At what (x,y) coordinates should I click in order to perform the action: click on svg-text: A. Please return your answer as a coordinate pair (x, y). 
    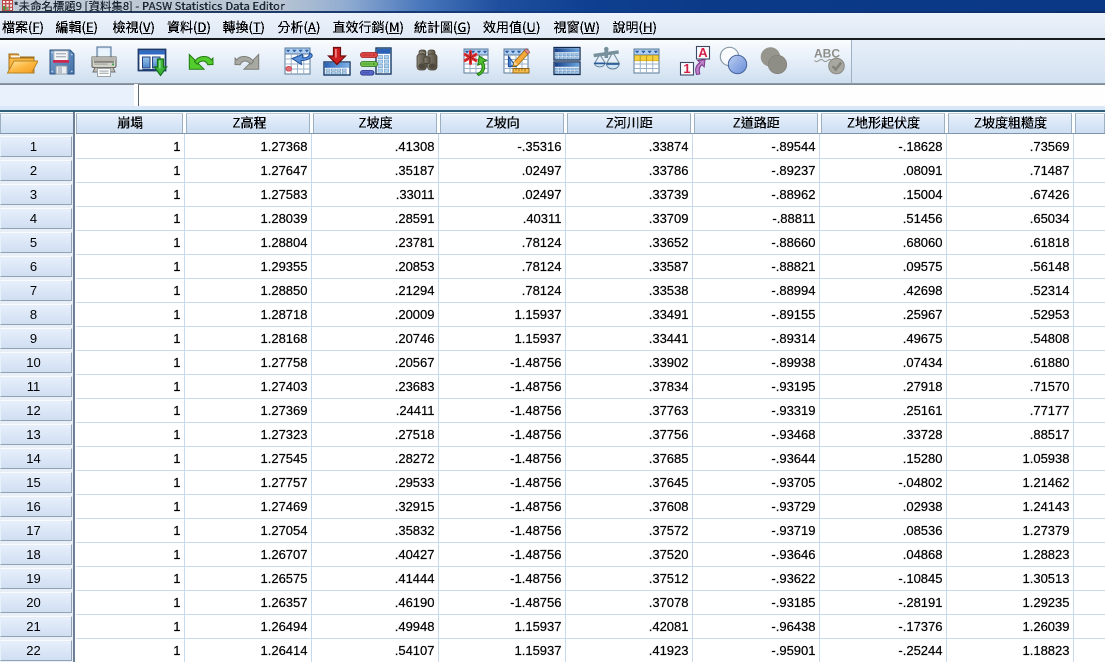
    Looking at the image, I should click on (703, 52).